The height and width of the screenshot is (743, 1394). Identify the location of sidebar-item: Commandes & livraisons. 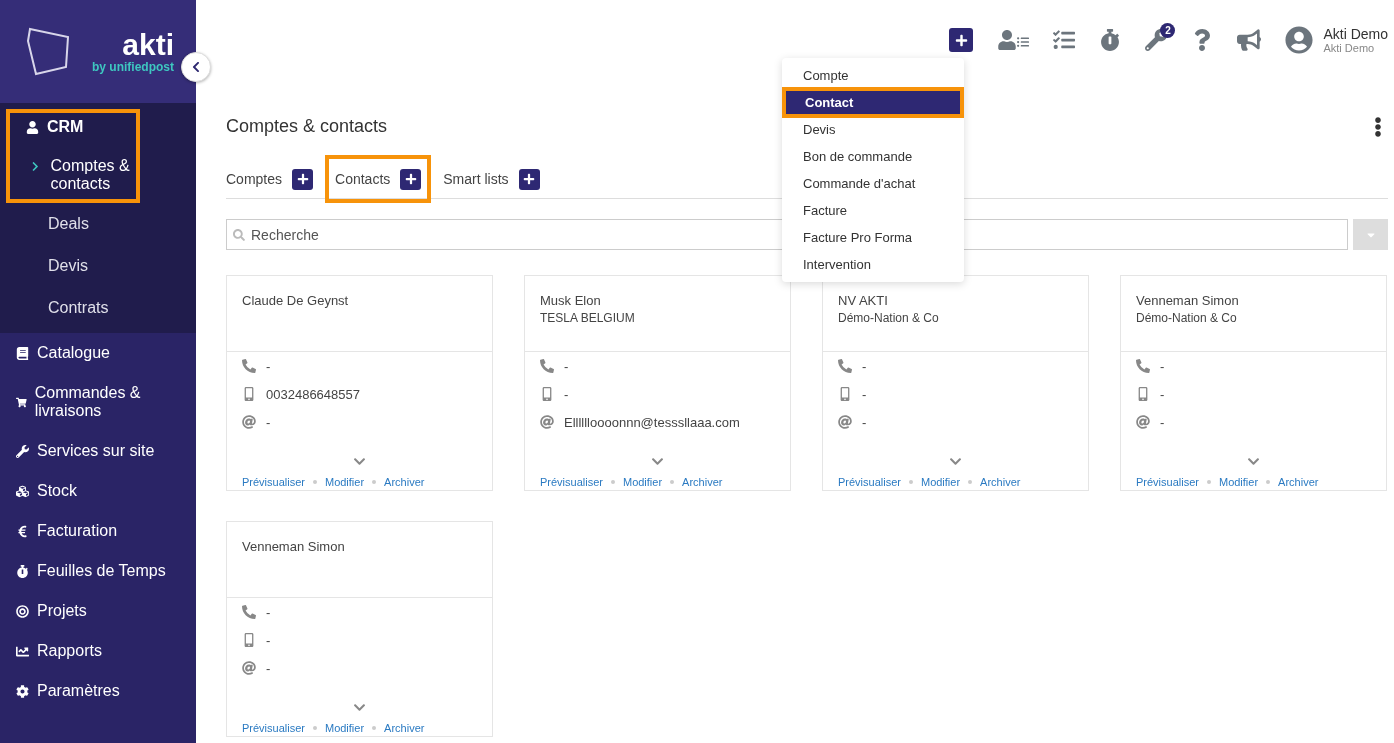
(98, 402).